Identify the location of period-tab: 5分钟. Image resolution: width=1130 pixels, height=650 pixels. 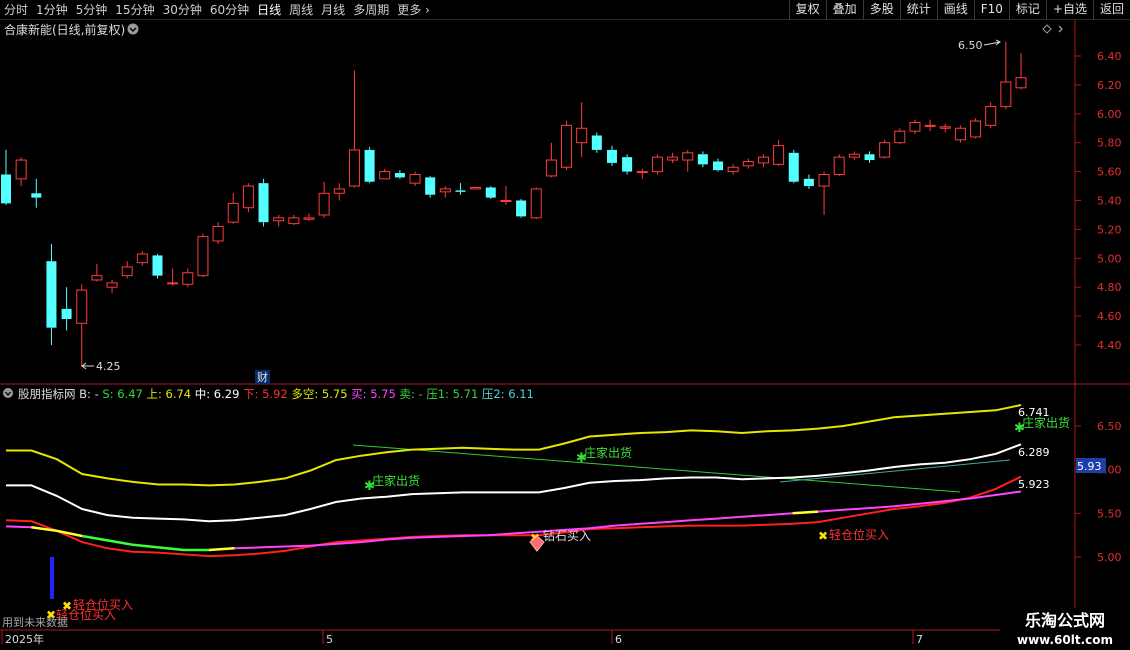
(92, 10).